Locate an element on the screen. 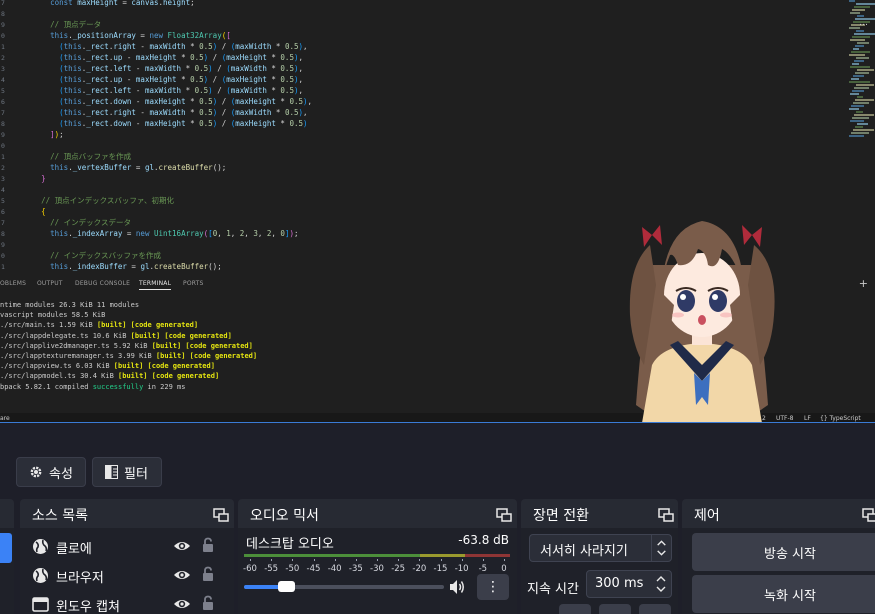 The height and width of the screenshot is (614, 875). code-token: Float32Array is located at coordinates (194, 35).